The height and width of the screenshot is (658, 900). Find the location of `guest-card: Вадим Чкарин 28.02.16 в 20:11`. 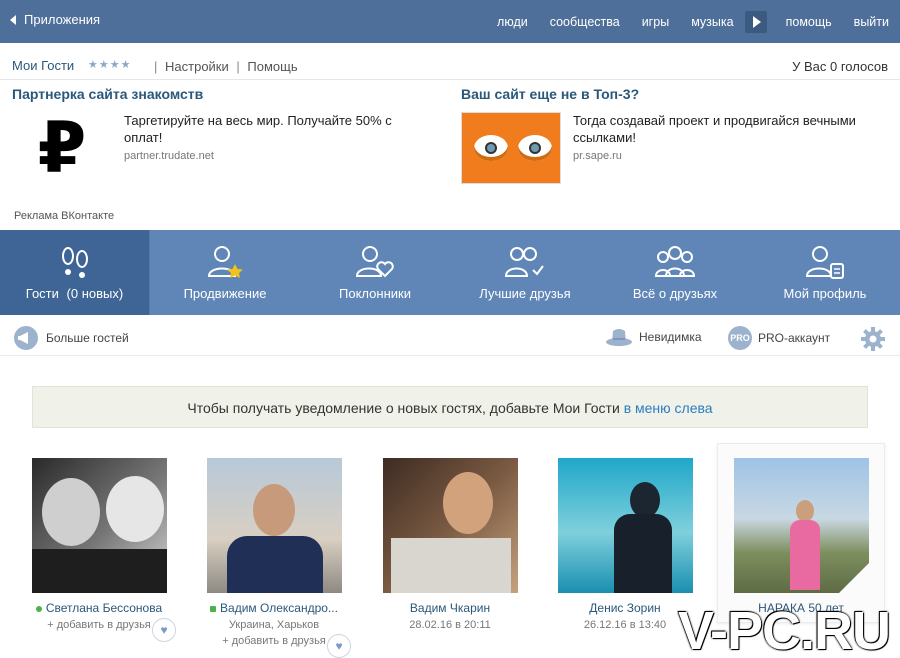

guest-card: Вадим Чкарин 28.02.16 в 20:11 is located at coordinates (450, 544).